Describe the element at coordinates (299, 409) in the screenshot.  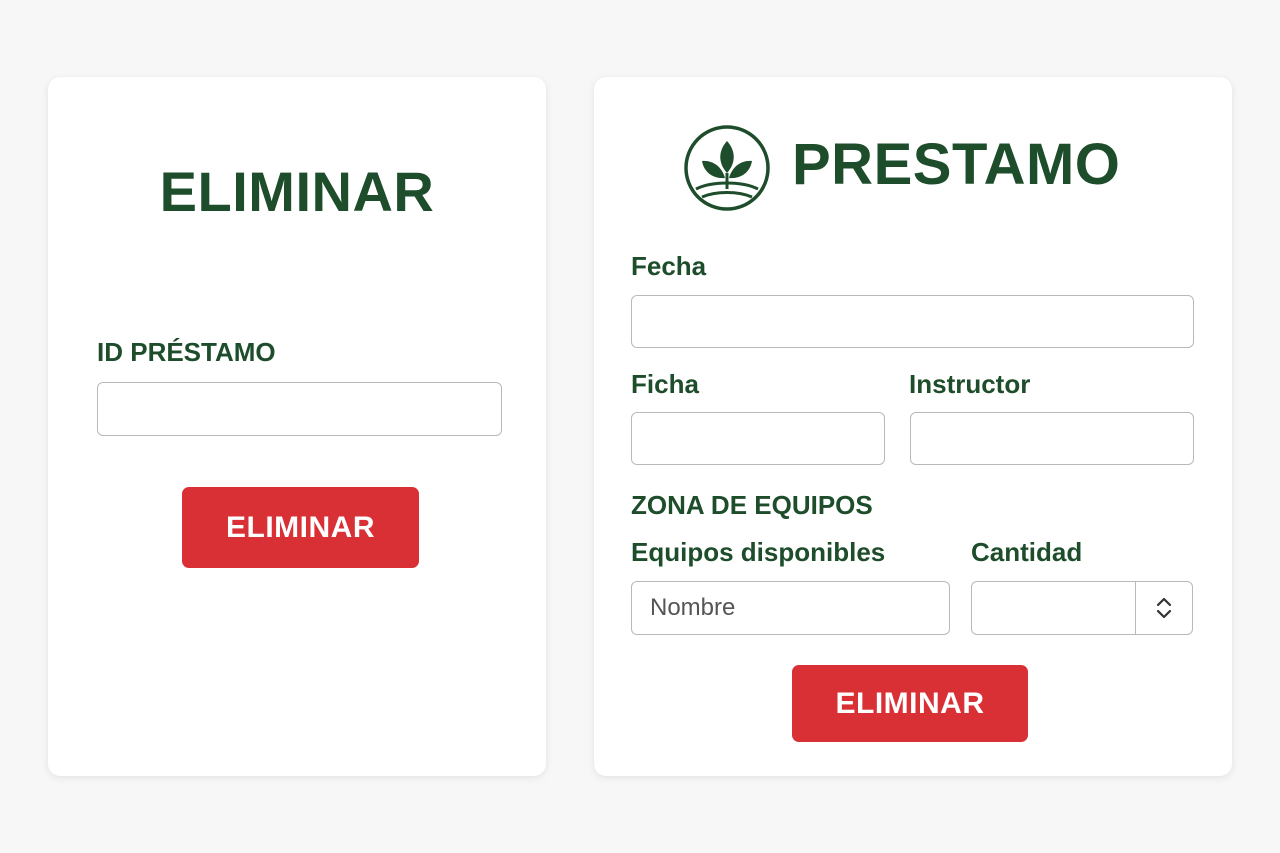
I see `loan-id-input` at that location.